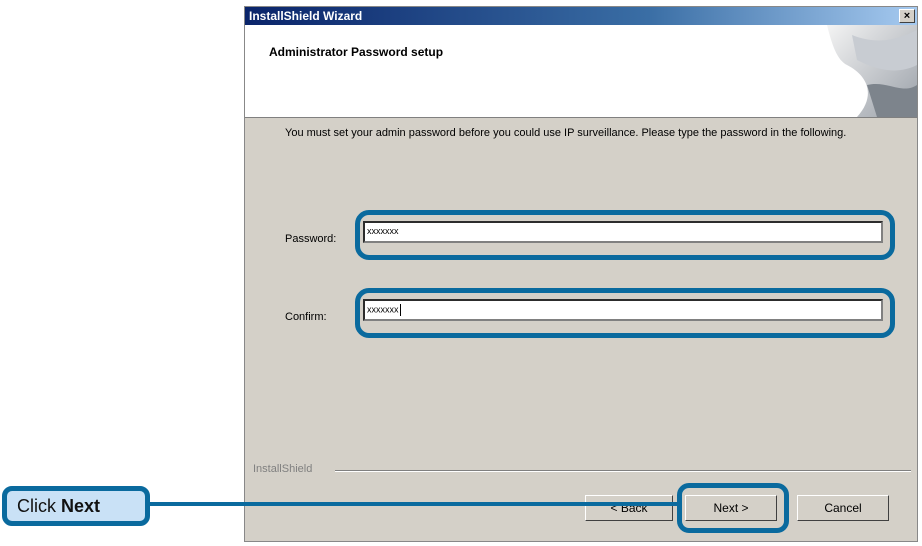 The width and height of the screenshot is (922, 546). What do you see at coordinates (623, 471) in the screenshot?
I see `footer-separator` at bounding box center [623, 471].